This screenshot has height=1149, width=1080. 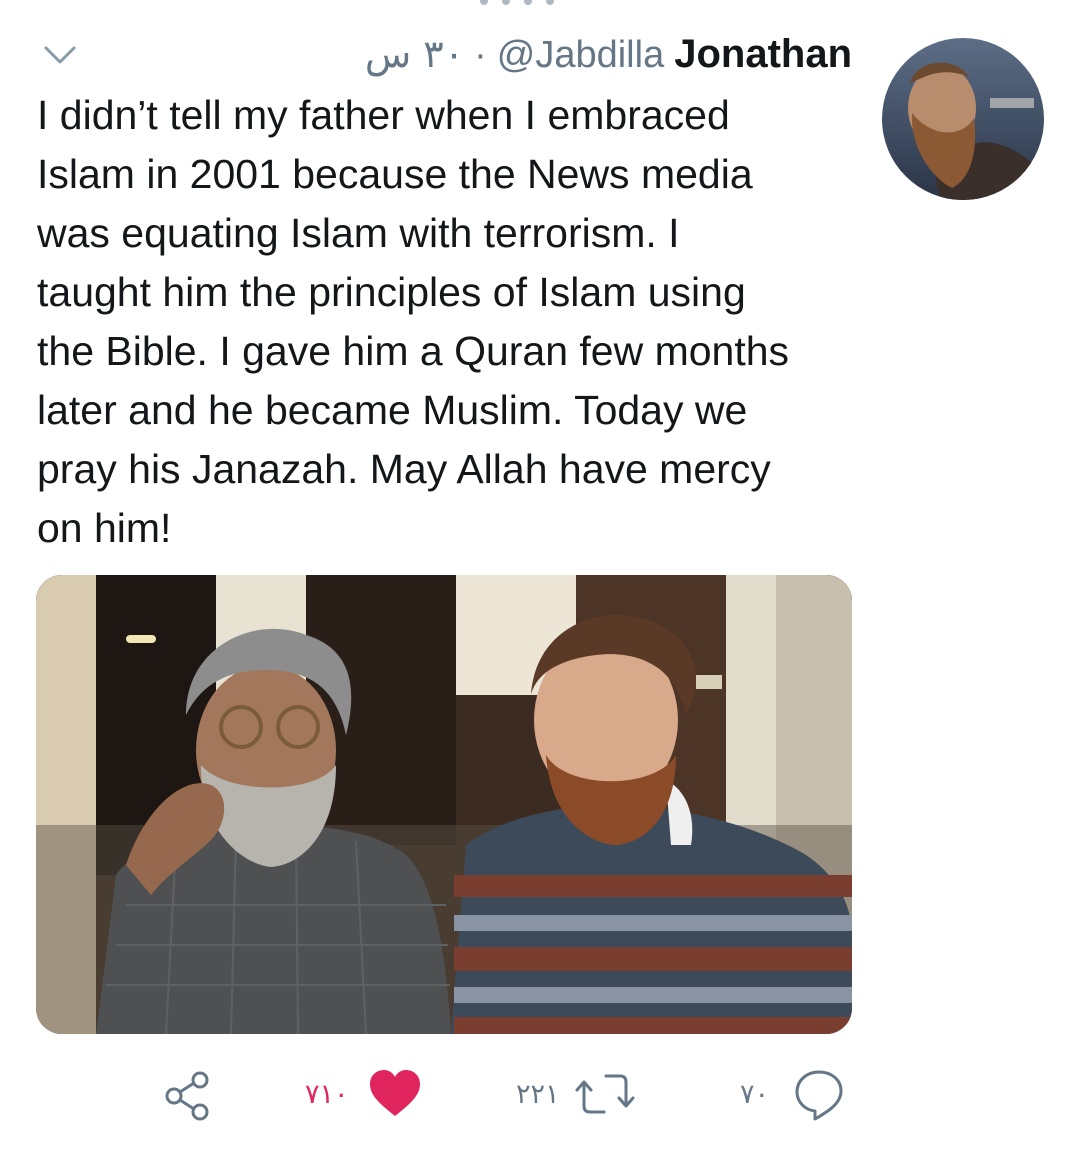 I want to click on tweet-text-line: Islam in 2001 because the News media, so click(x=395, y=174).